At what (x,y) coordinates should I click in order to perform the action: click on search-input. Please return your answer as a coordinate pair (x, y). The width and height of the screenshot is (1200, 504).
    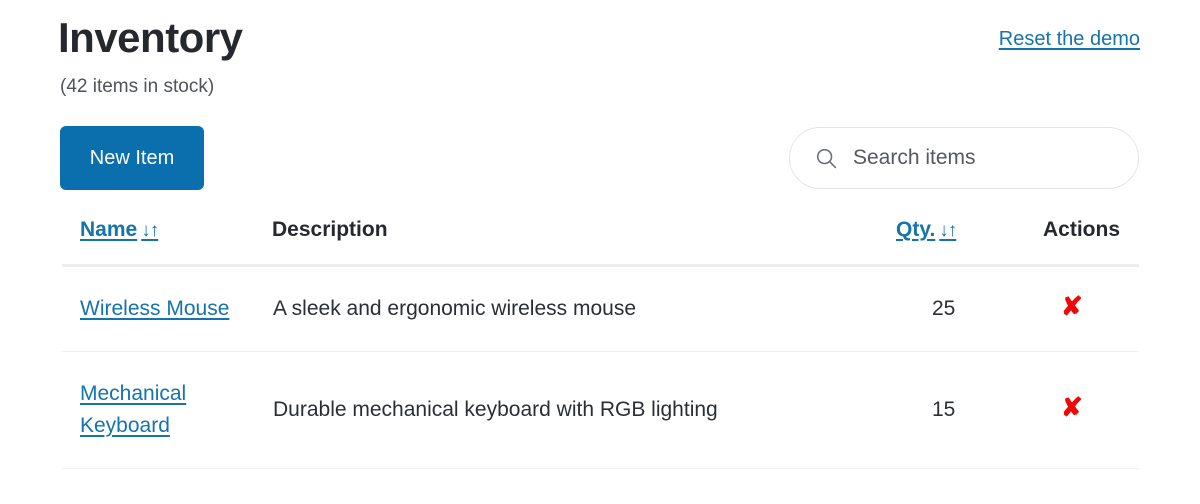
    Looking at the image, I should click on (986, 158).